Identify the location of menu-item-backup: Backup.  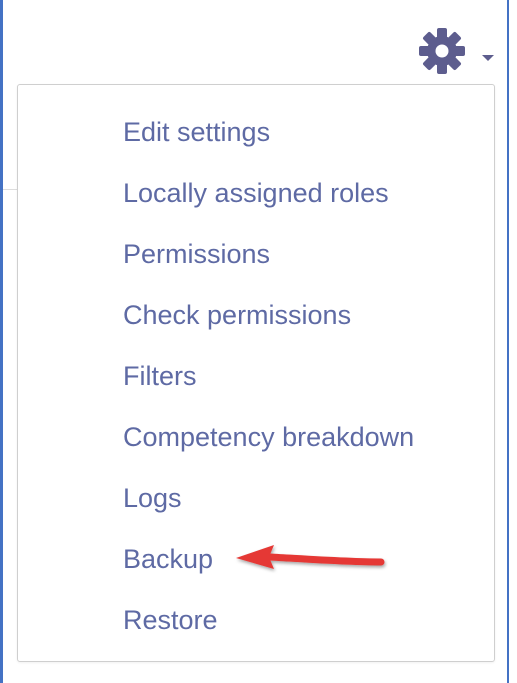
(168, 559).